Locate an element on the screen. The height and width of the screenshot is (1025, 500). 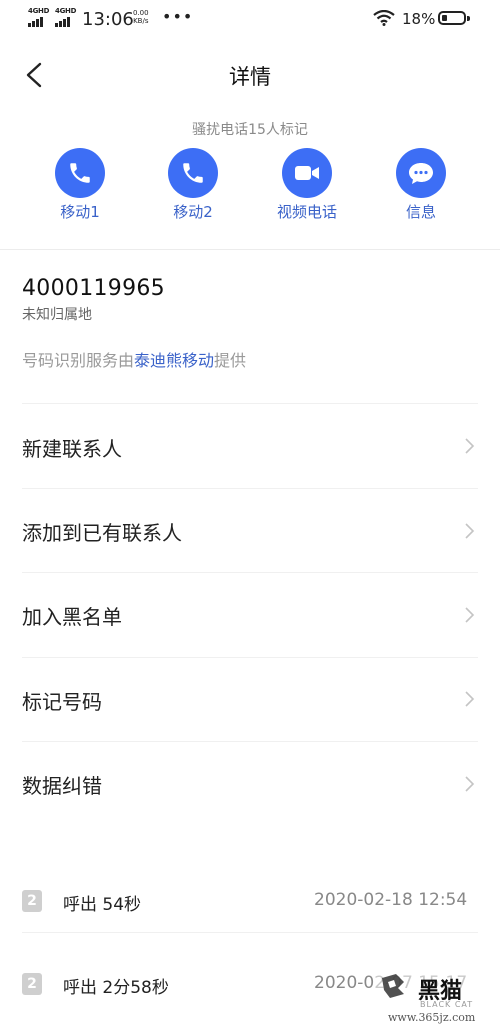
status-time: 13:06 is located at coordinates (108, 19).